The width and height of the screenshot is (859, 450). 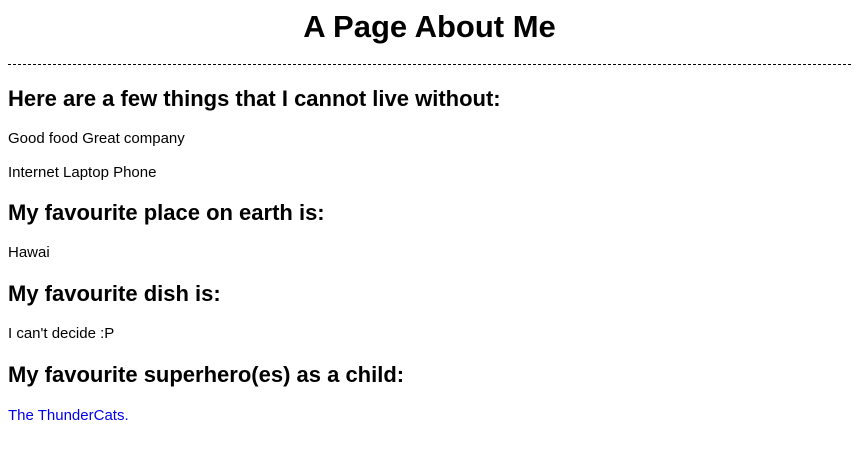 What do you see at coordinates (429, 26) in the screenshot?
I see `page-title: A Page About Me` at bounding box center [429, 26].